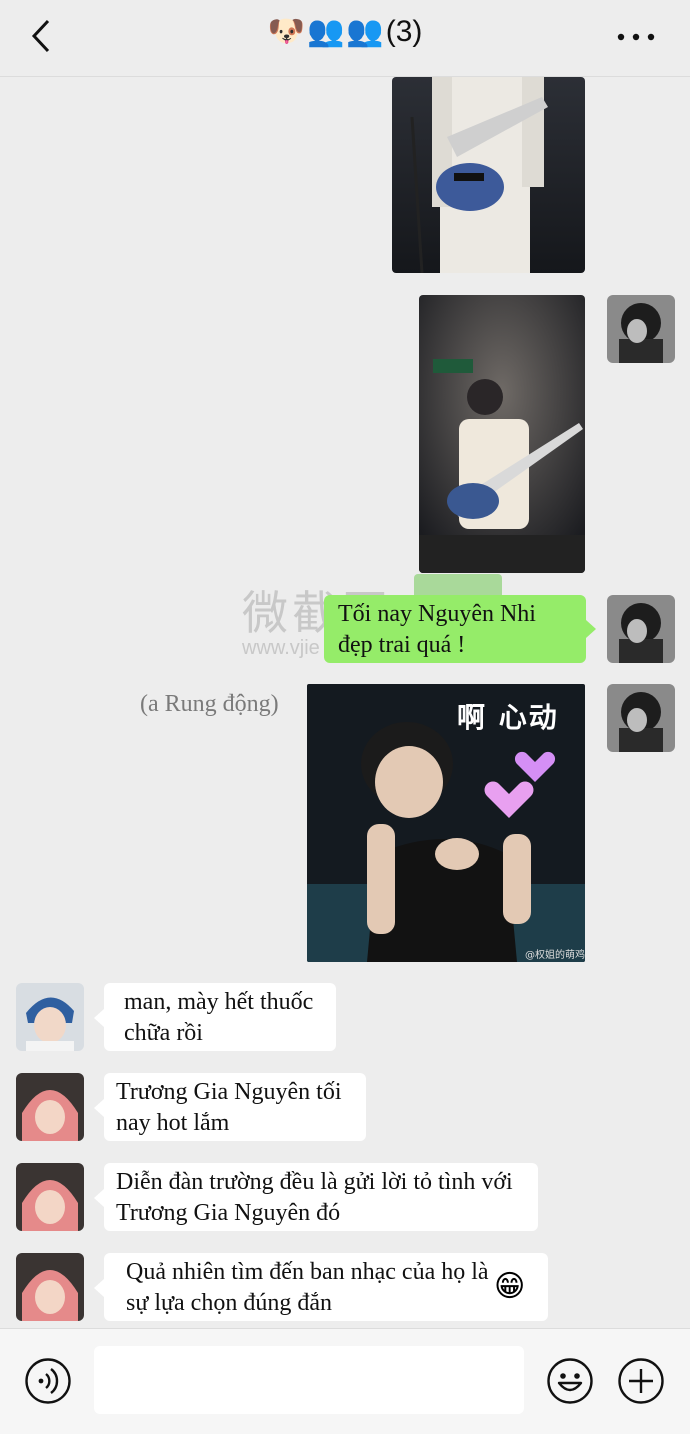 The image size is (690, 1434). Describe the element at coordinates (286, 31) in the screenshot. I see `shiba-emoji-icon: 🐶` at that location.